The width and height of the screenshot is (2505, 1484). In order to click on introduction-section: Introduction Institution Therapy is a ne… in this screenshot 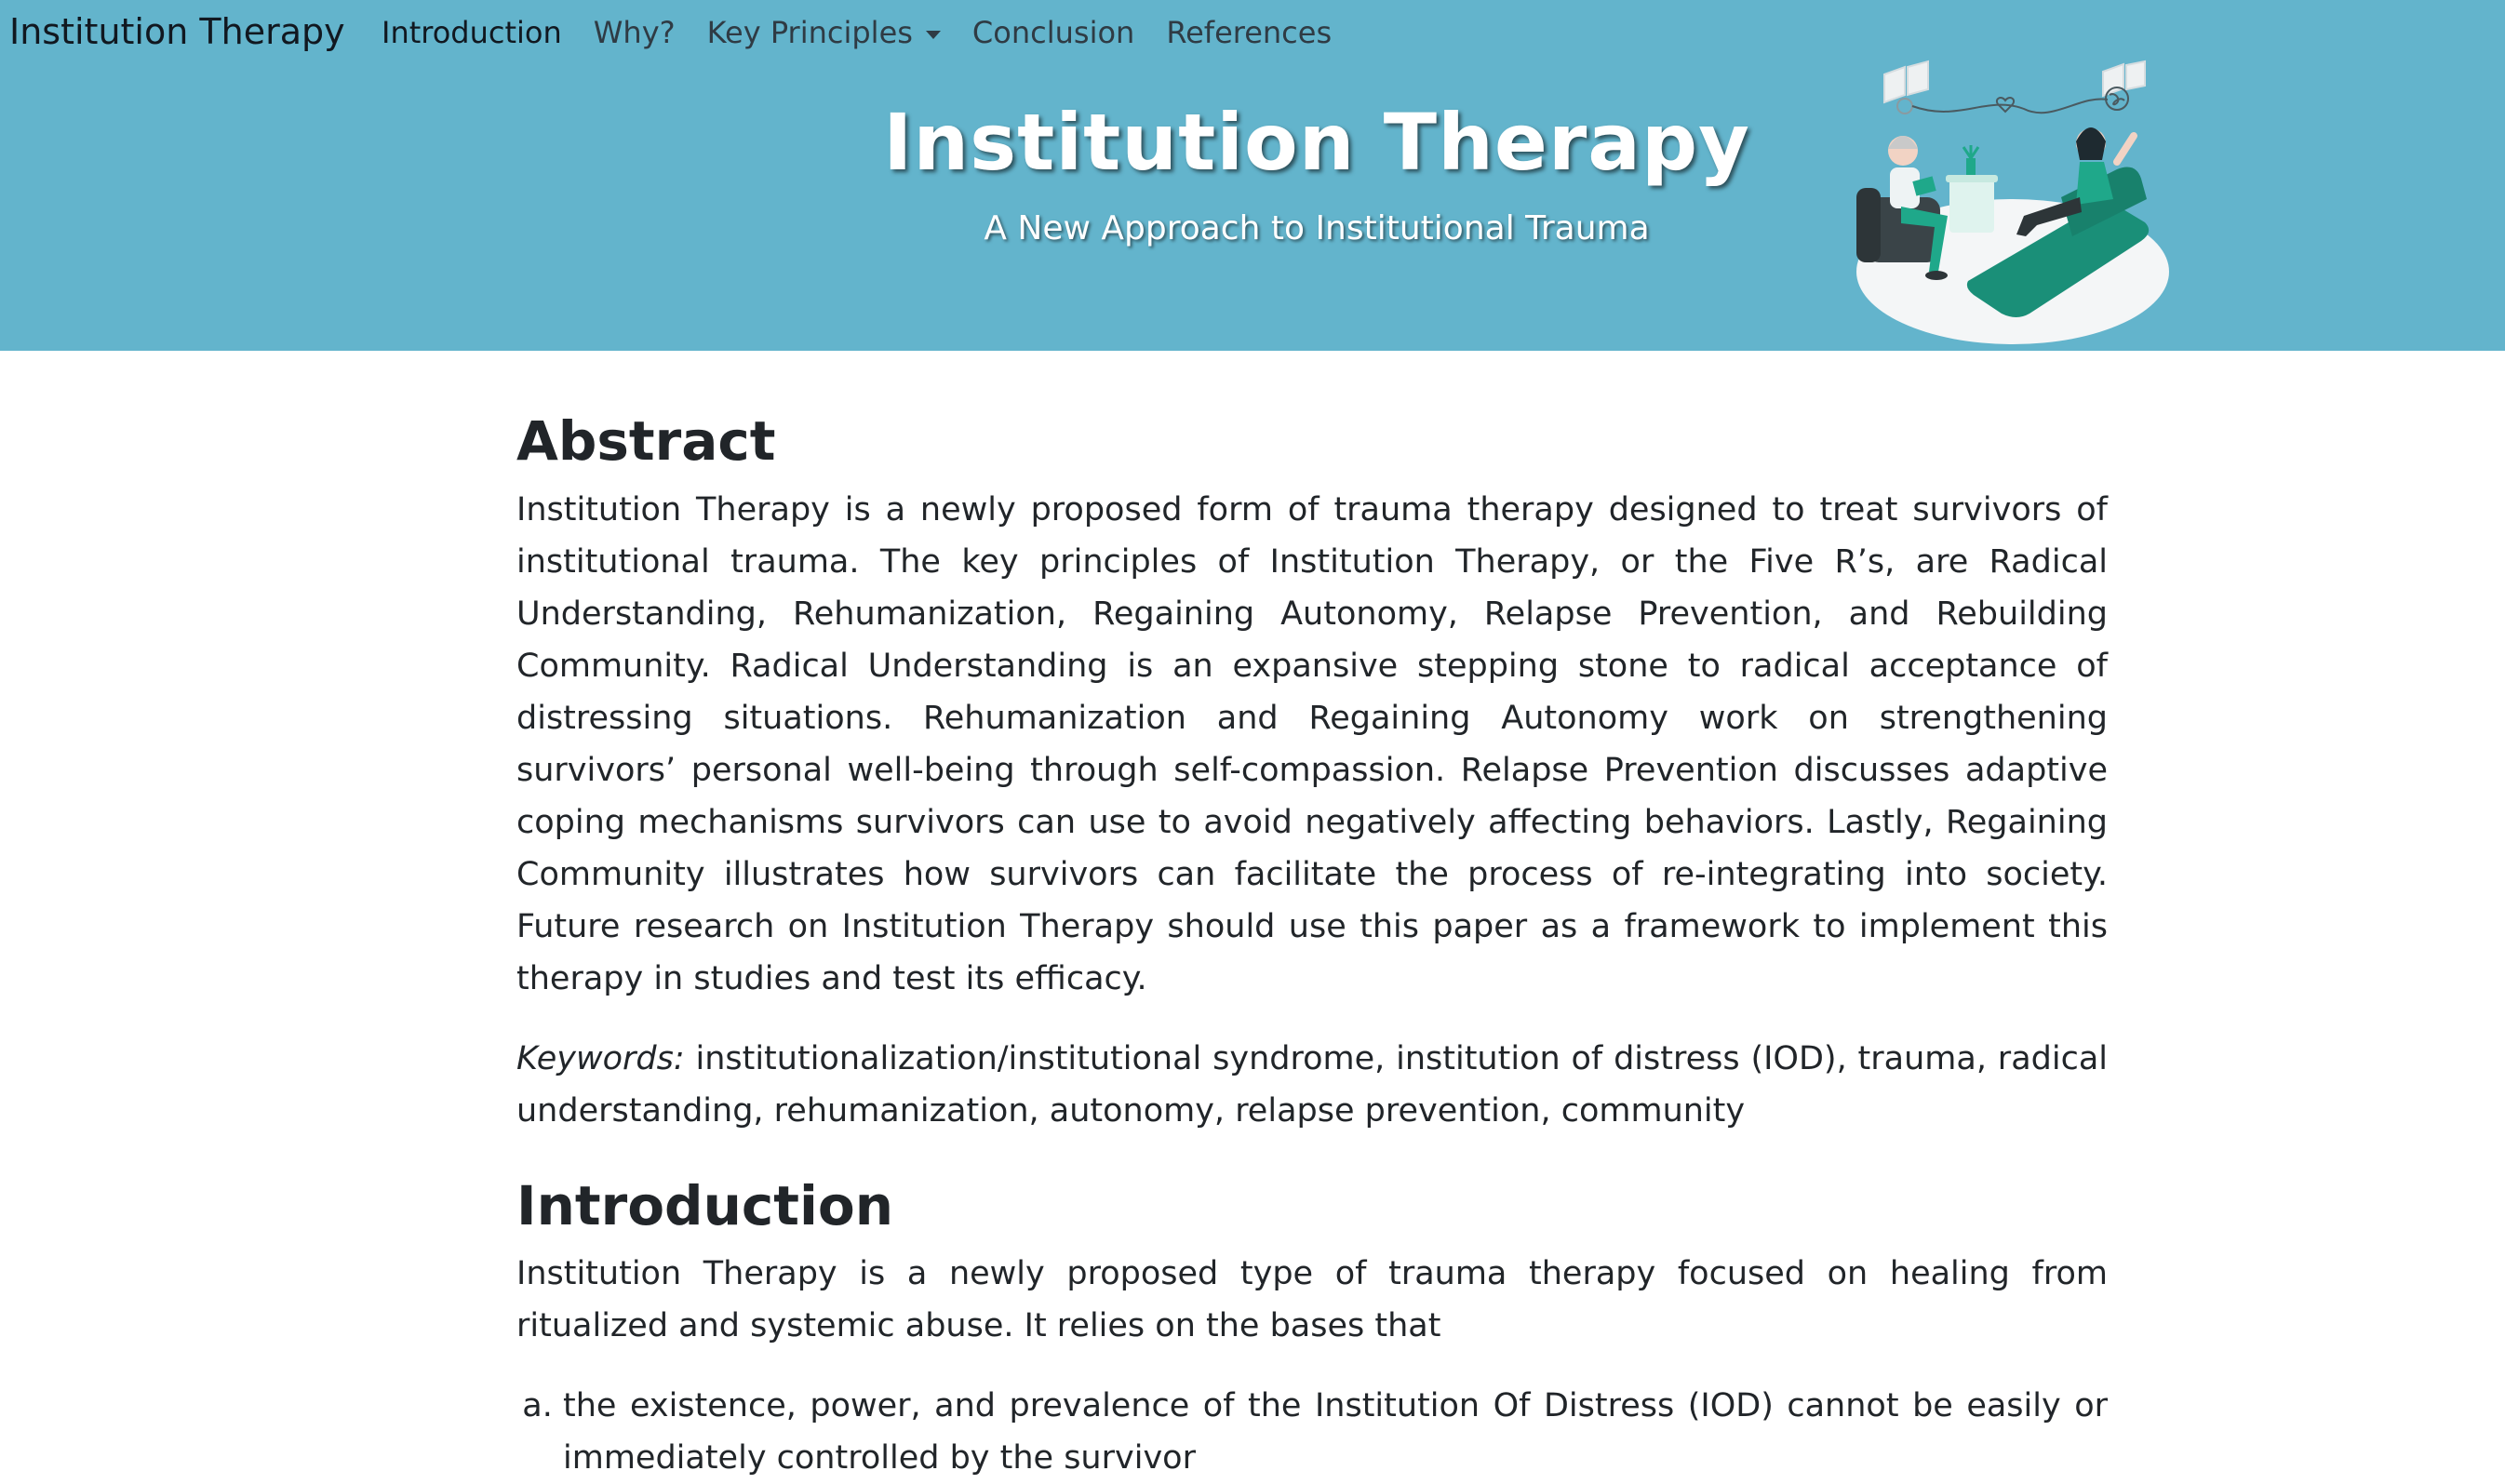, I will do `click(1312, 1329)`.